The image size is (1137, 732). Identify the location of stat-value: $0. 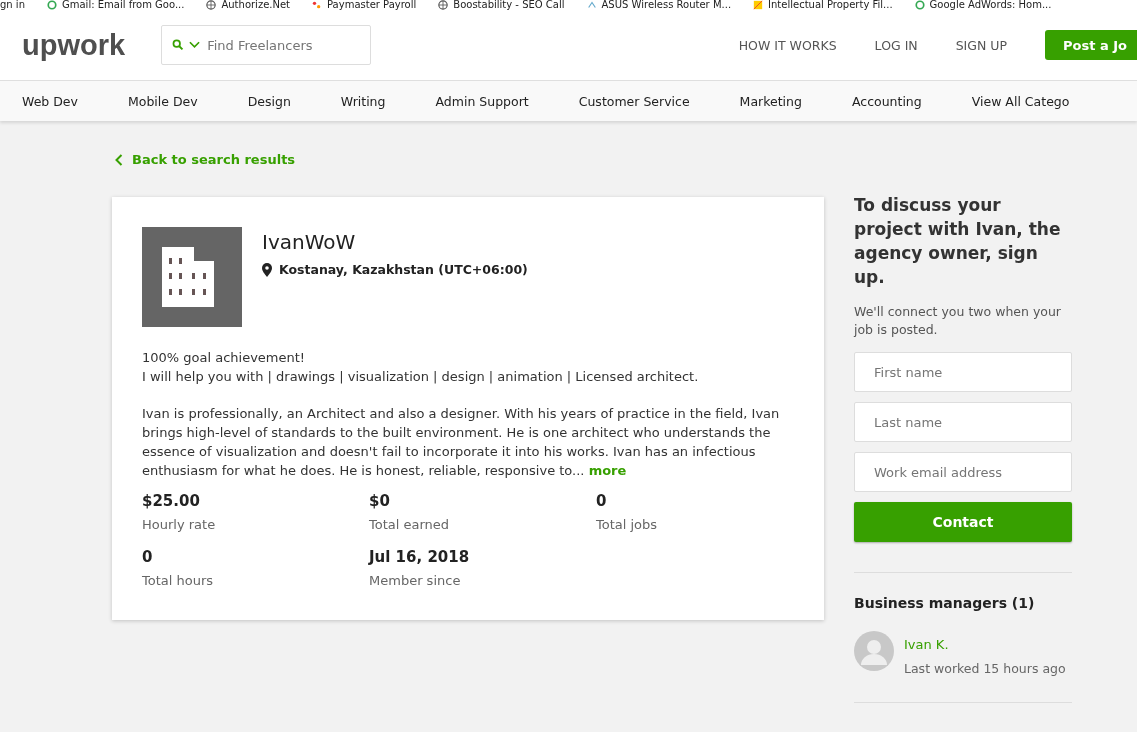
(380, 501).